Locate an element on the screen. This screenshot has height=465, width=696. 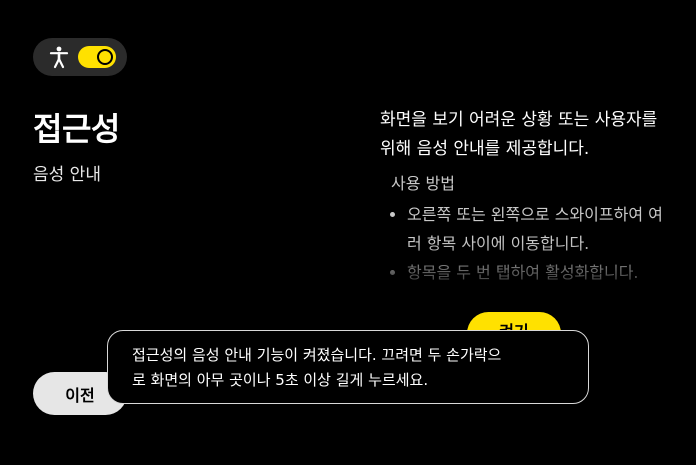
list-item-text: 항목을 두 번 탭하여 활성화합니다. is located at coordinates (523, 272).